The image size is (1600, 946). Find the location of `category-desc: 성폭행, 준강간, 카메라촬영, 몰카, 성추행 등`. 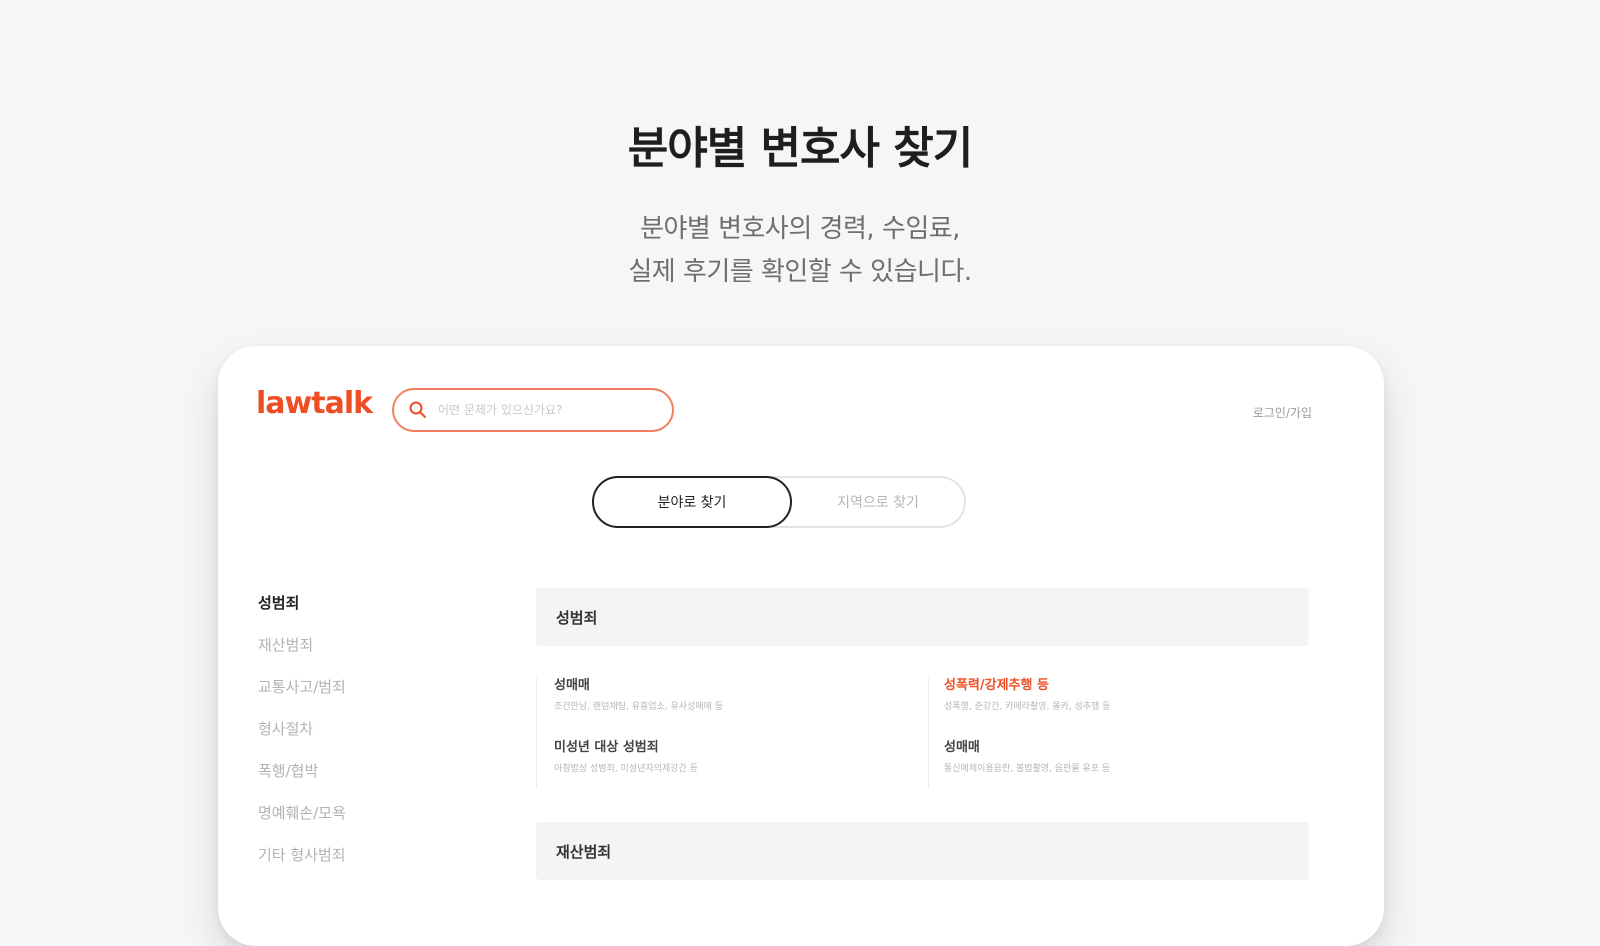

category-desc: 성폭행, 준강간, 카메라촬영, 몰카, 성추행 등 is located at coordinates (1027, 707).